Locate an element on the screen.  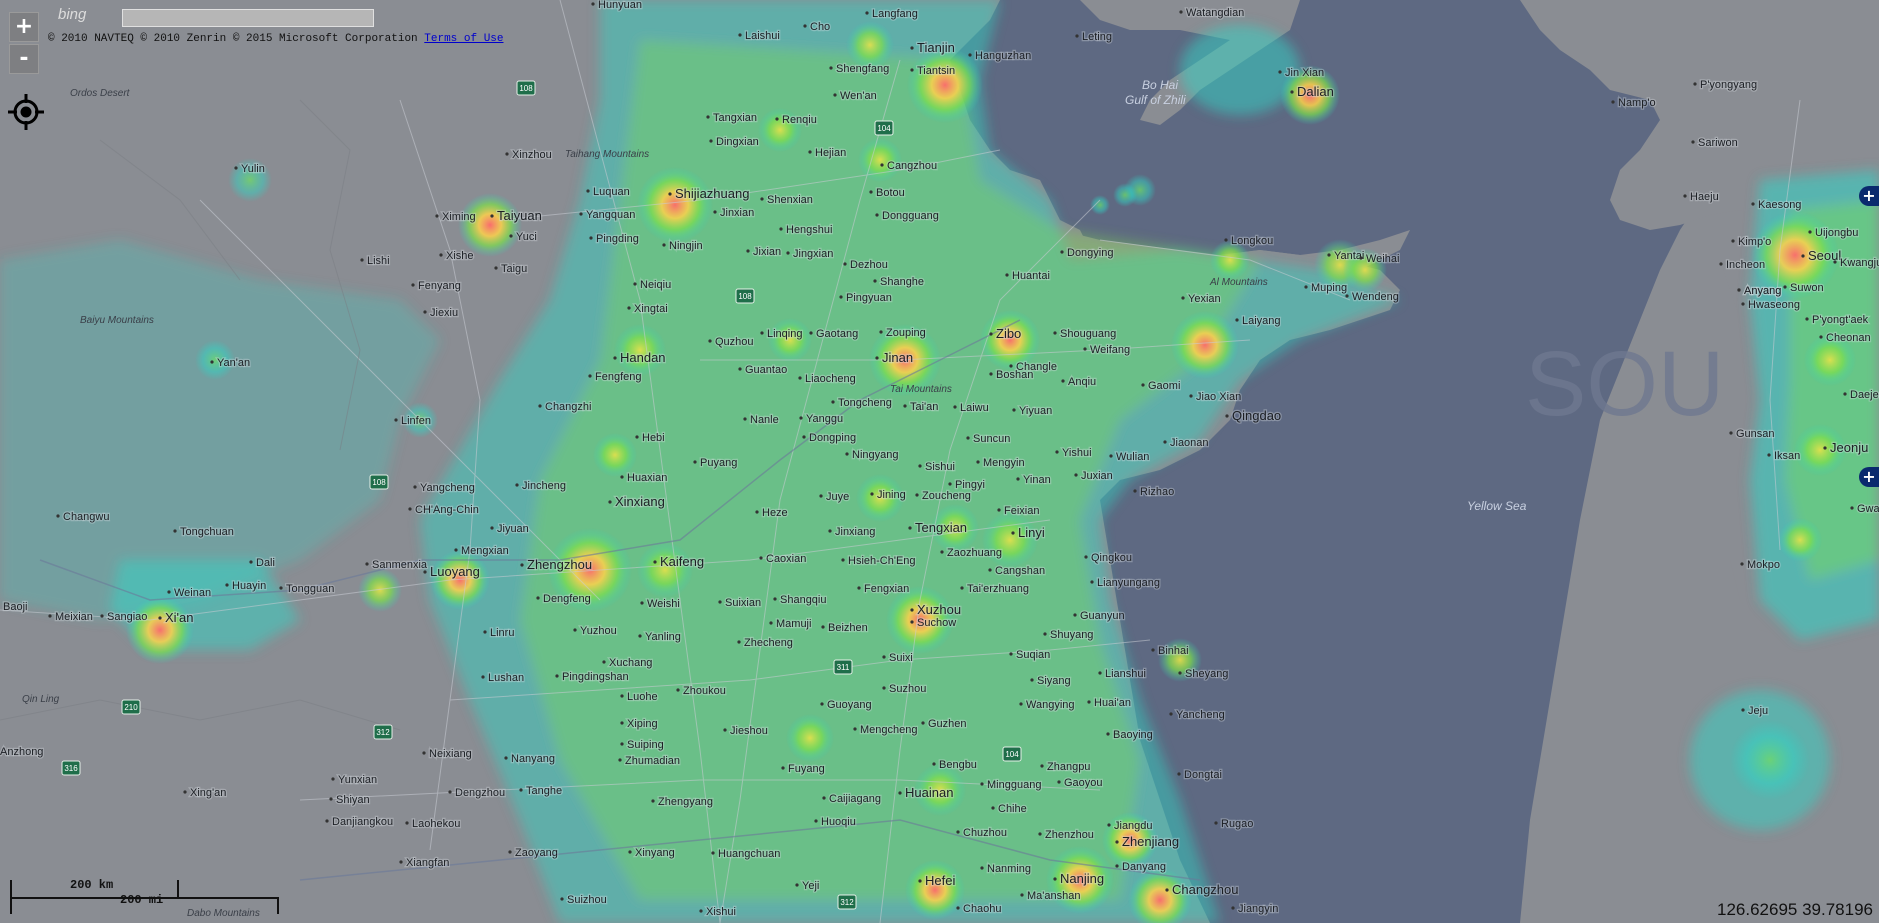
city-label: Tai'an is located at coordinates (924, 407).